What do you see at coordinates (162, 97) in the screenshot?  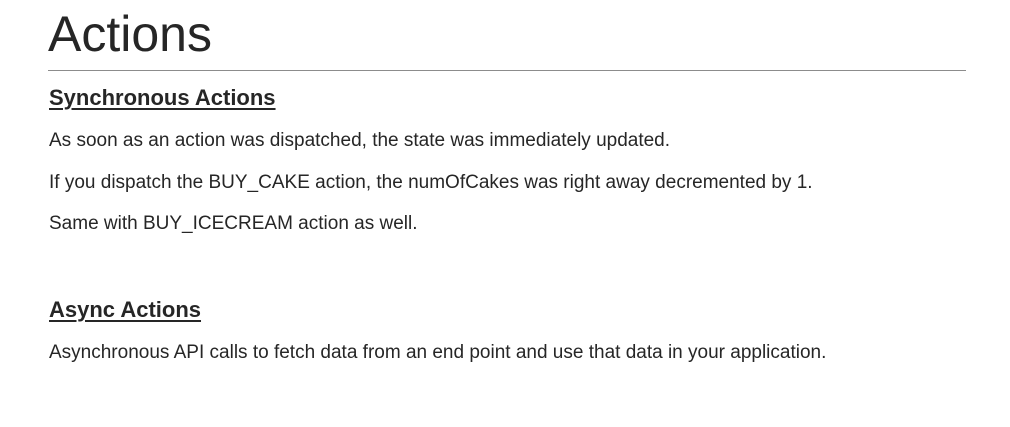 I see `section-heading-synchronous-actions: Synchronous Actions` at bounding box center [162, 97].